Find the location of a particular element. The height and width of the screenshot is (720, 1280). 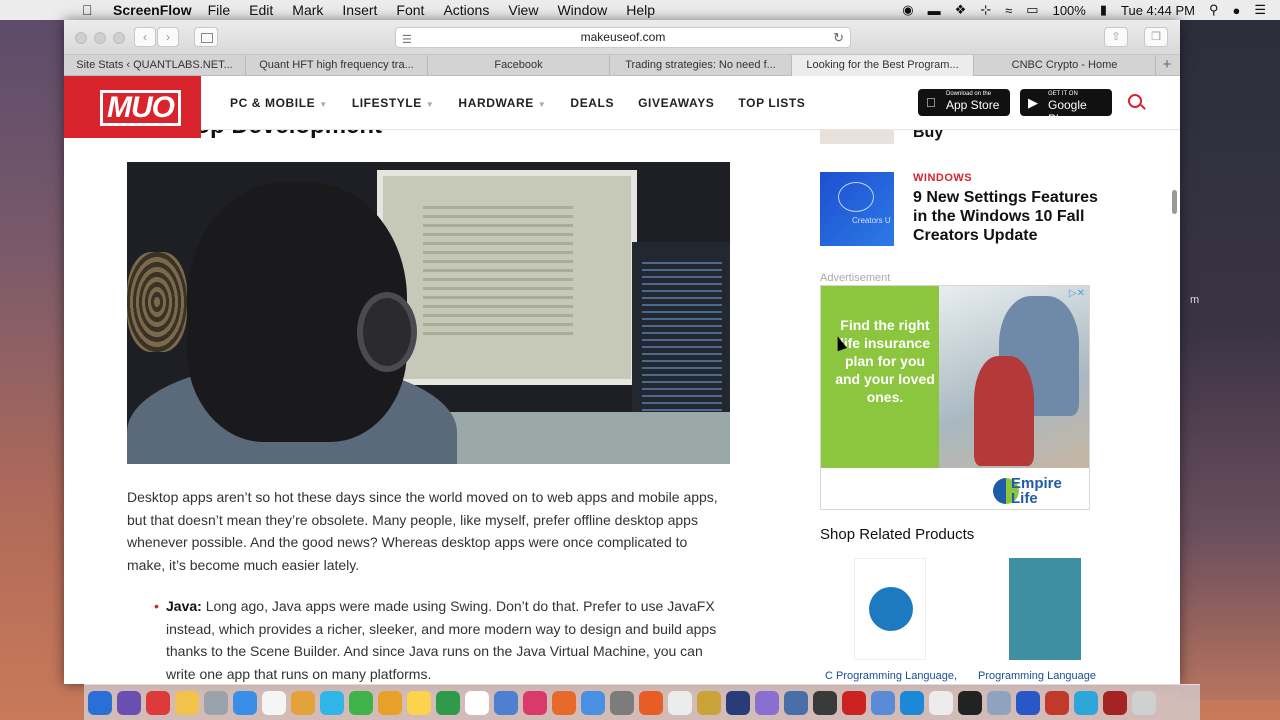

menu-view: View is located at coordinates (523, 10).